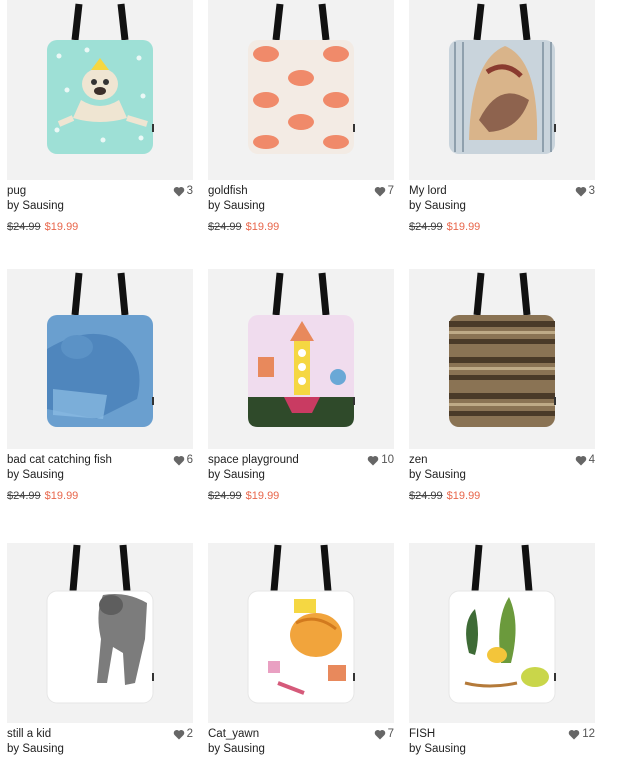 This screenshot has width=634, height=777. I want to click on product-card: Cat_yawn 7 by Sausing, so click(301, 660).